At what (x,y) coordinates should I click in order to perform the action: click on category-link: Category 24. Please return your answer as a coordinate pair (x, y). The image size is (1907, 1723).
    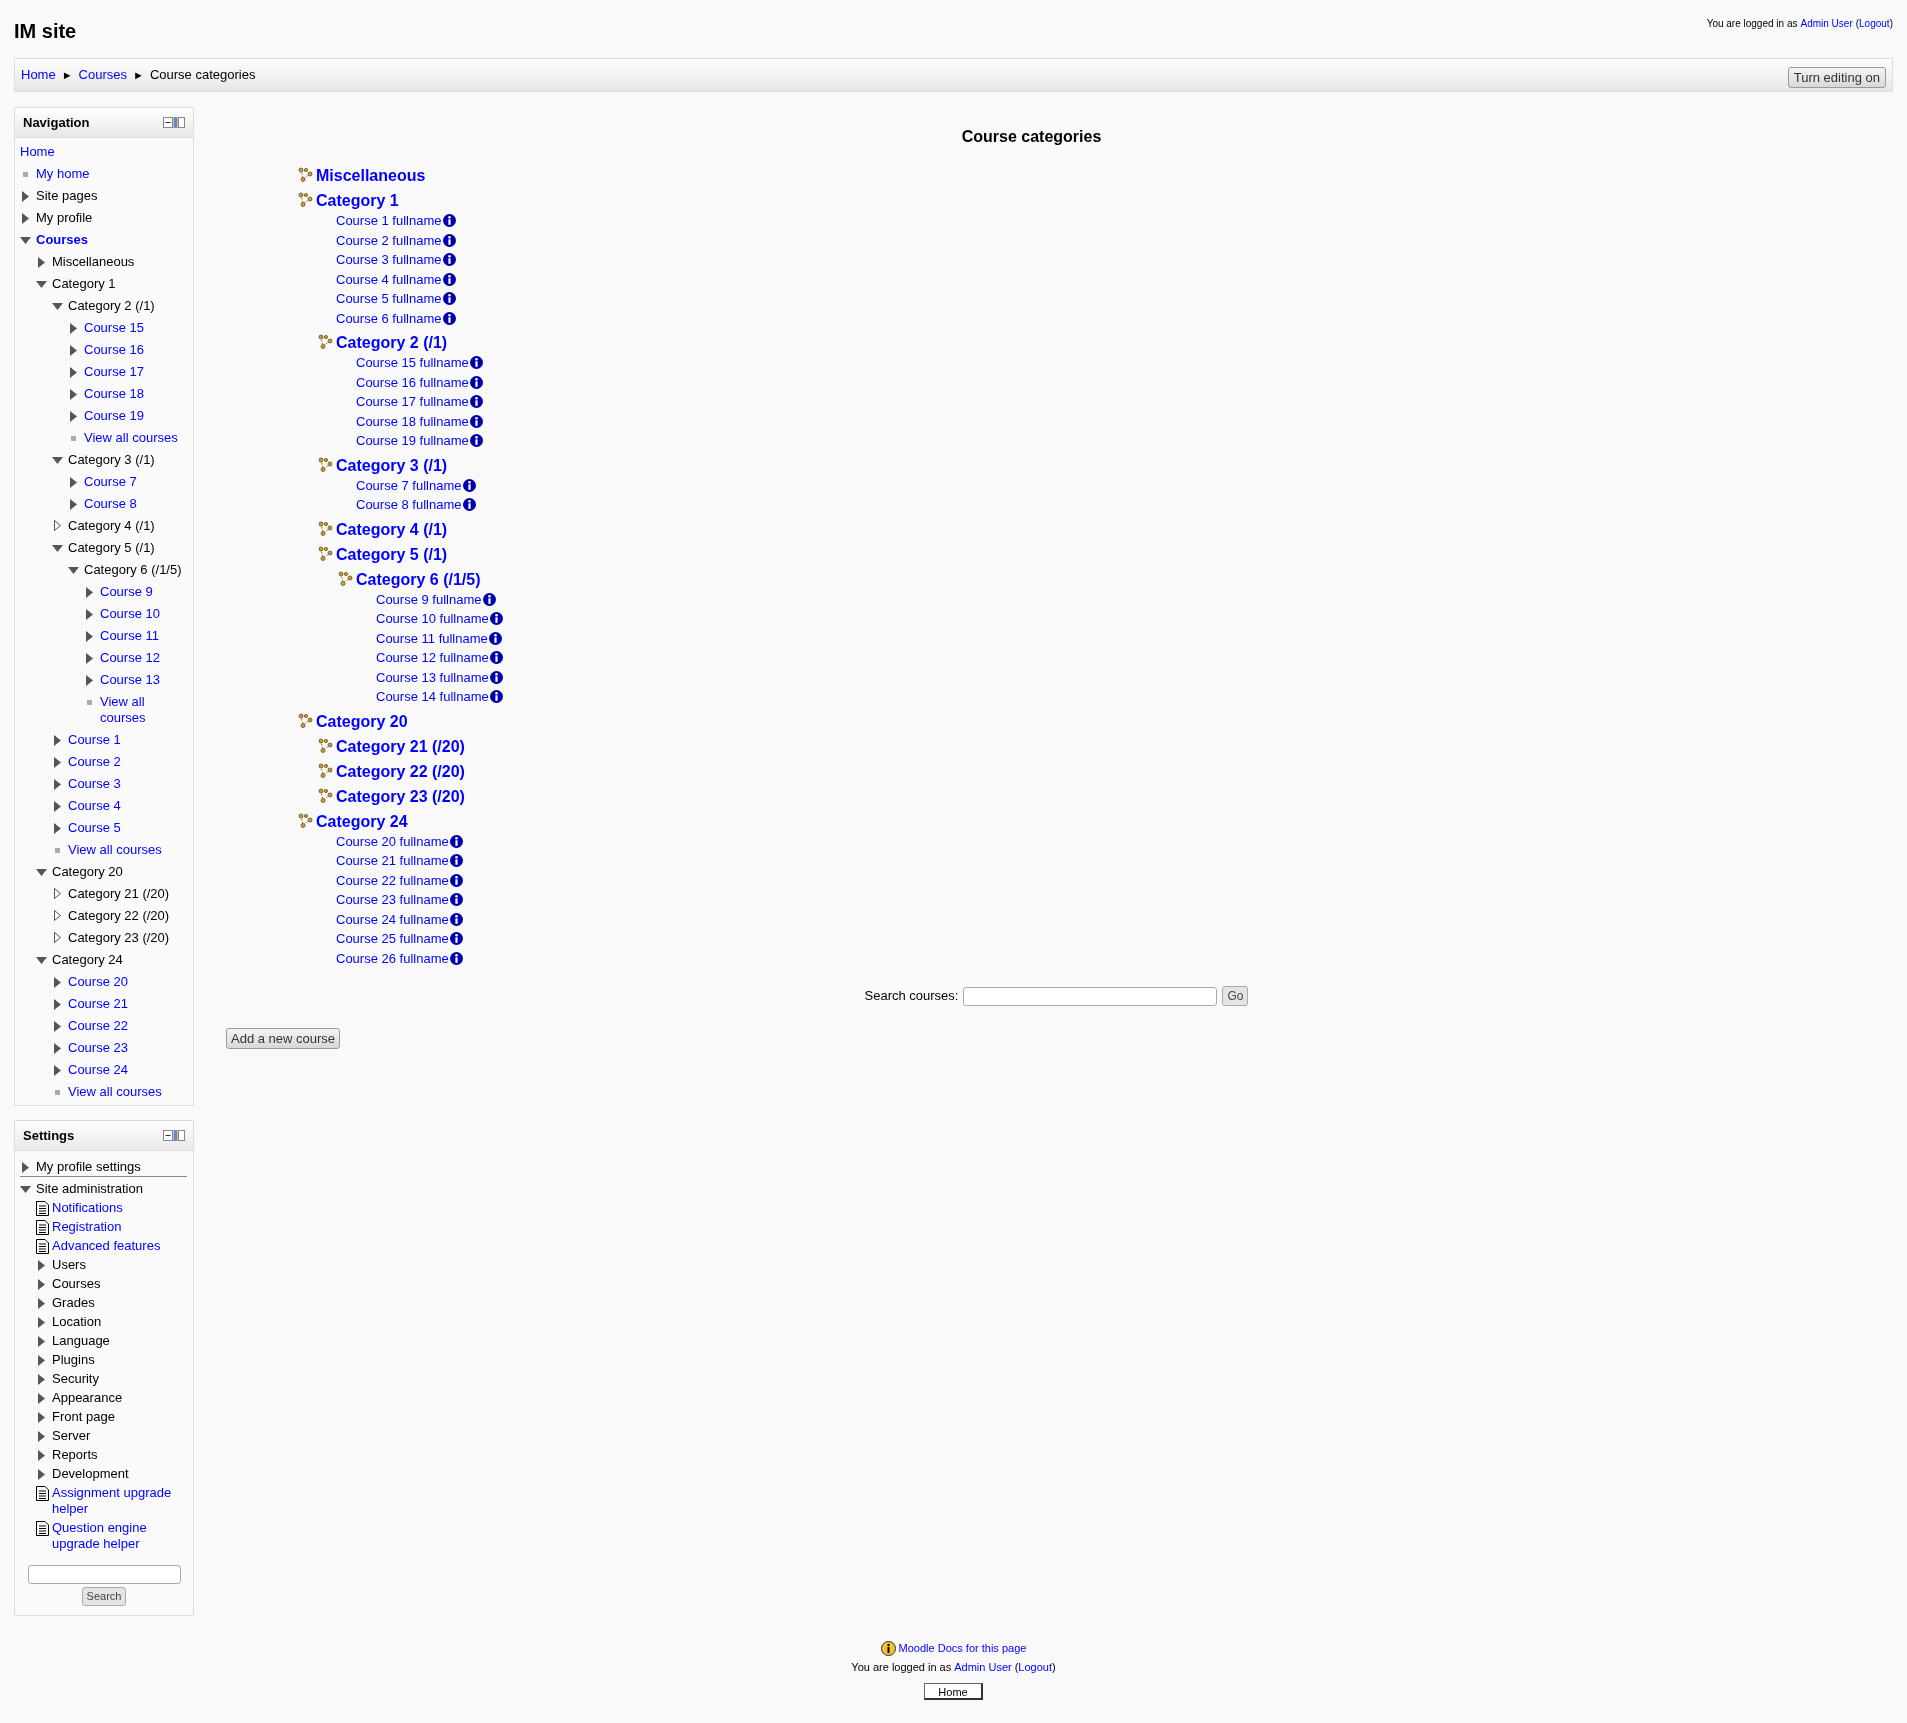
    Looking at the image, I should click on (362, 821).